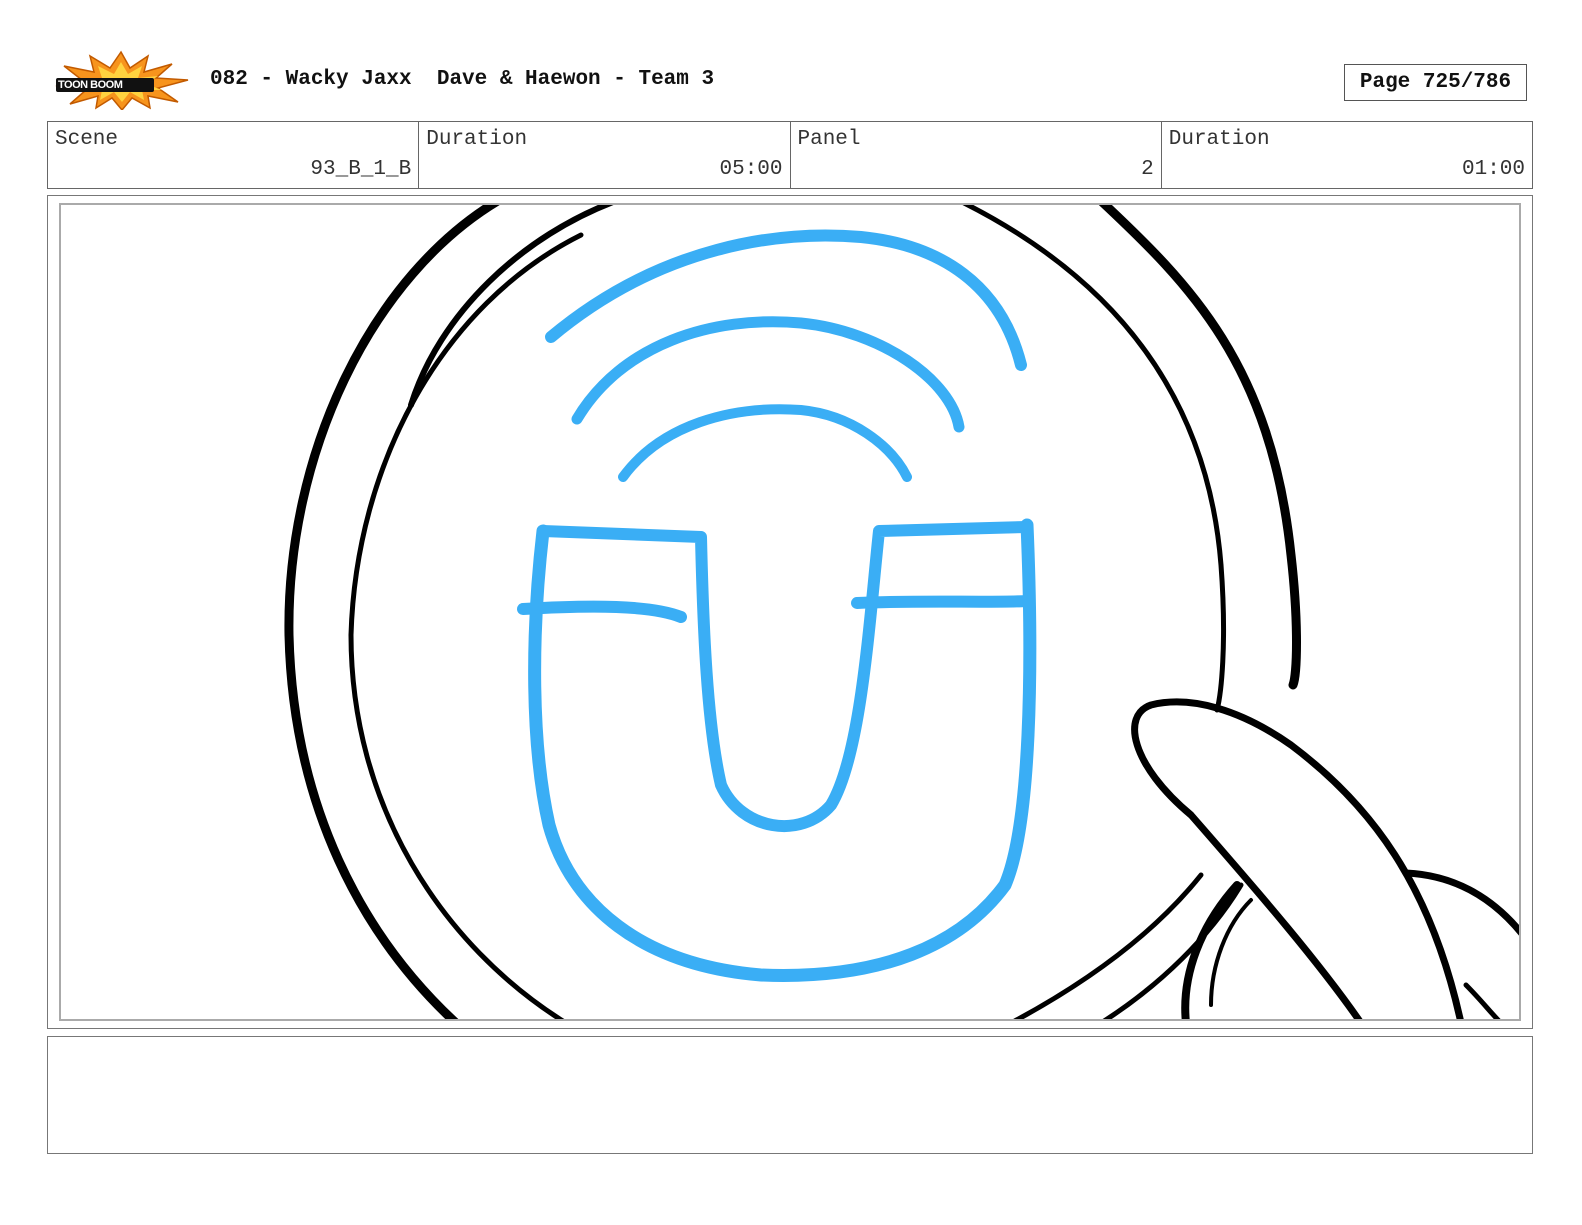  I want to click on lens-inner-ring, so click(466, 625).